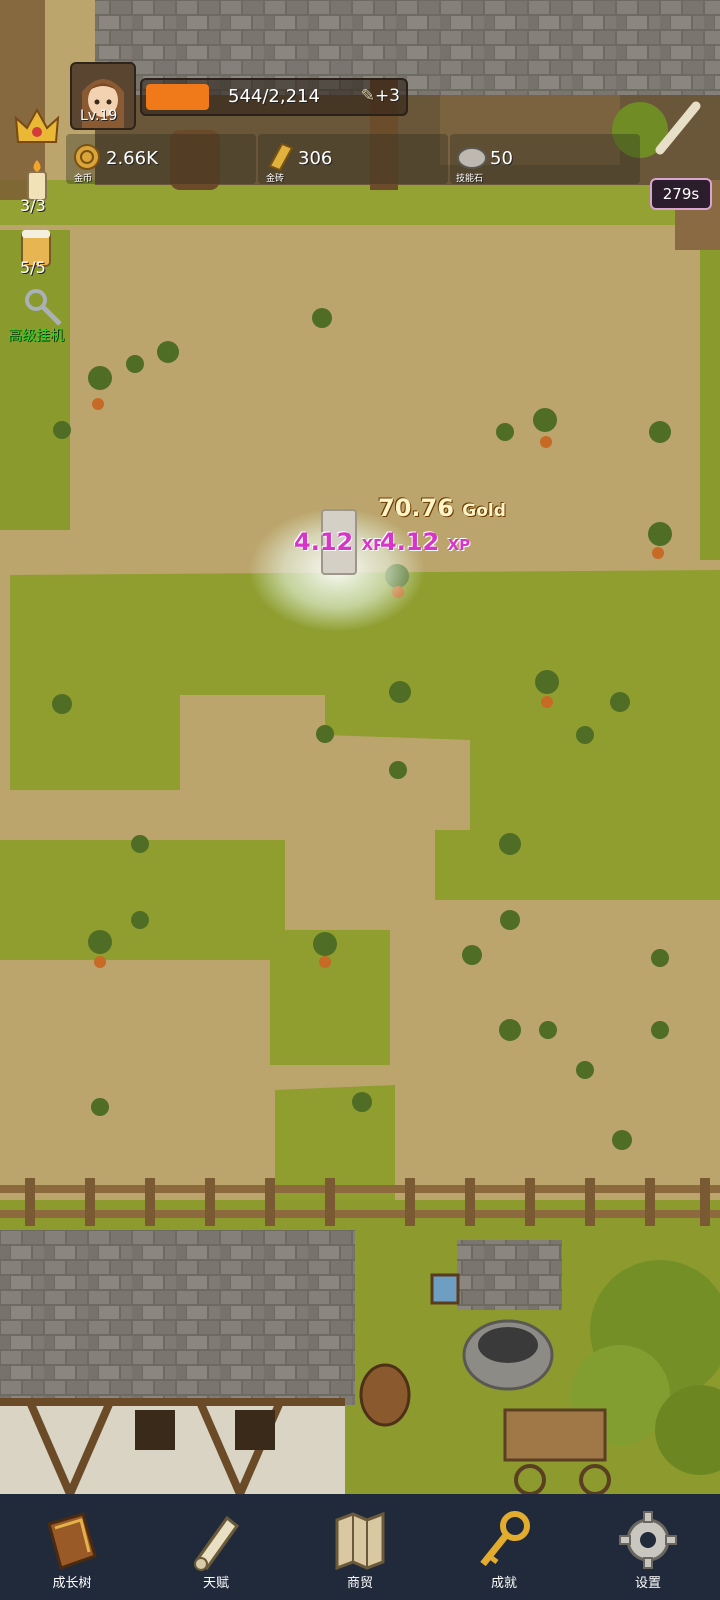  What do you see at coordinates (99, 116) in the screenshot?
I see `player-level: Lv.19` at bounding box center [99, 116].